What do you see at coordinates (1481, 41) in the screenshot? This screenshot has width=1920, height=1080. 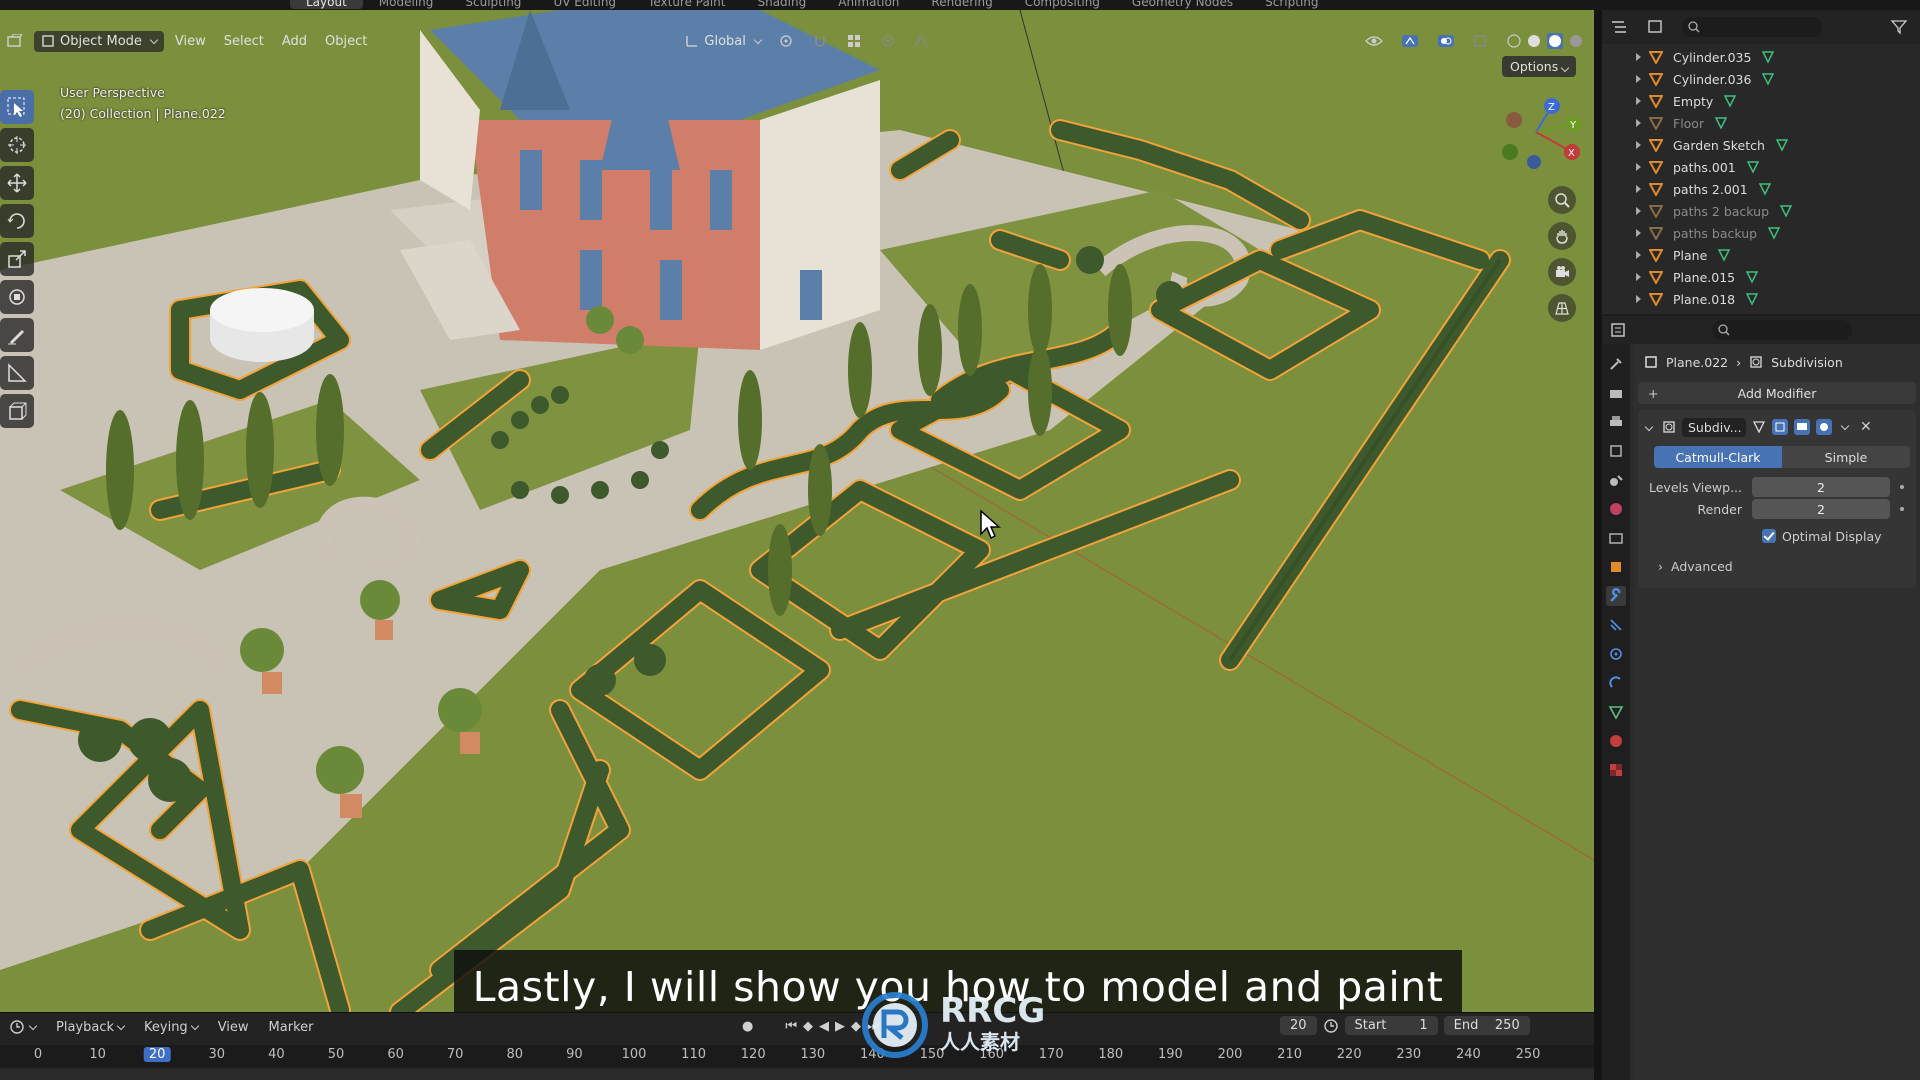 I see `xray-toggle` at bounding box center [1481, 41].